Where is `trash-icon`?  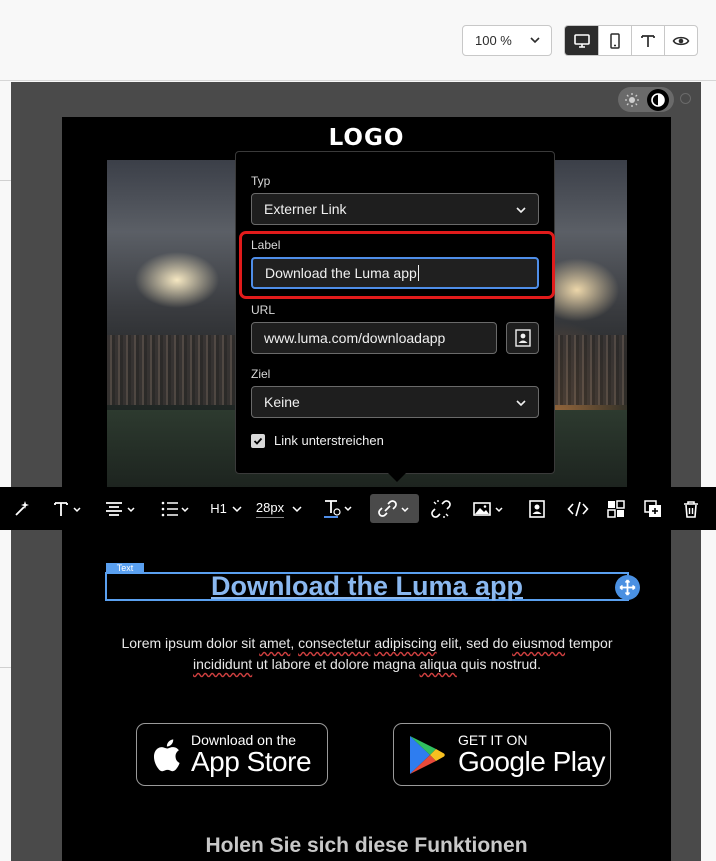 trash-icon is located at coordinates (691, 509).